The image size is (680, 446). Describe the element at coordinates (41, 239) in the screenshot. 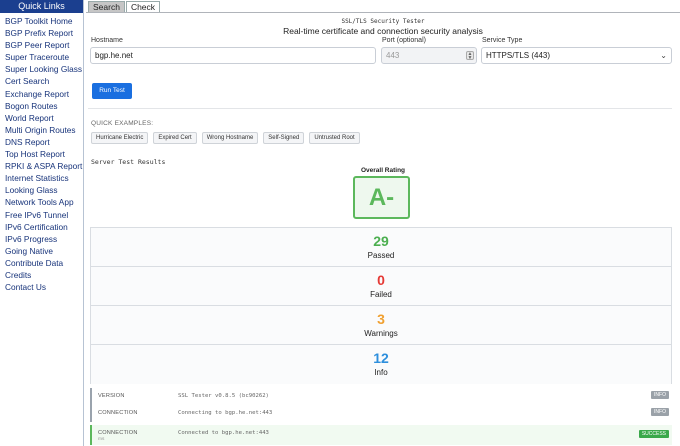

I see `sidebar-item-ipv6-progress: IPv6 Progress` at that location.